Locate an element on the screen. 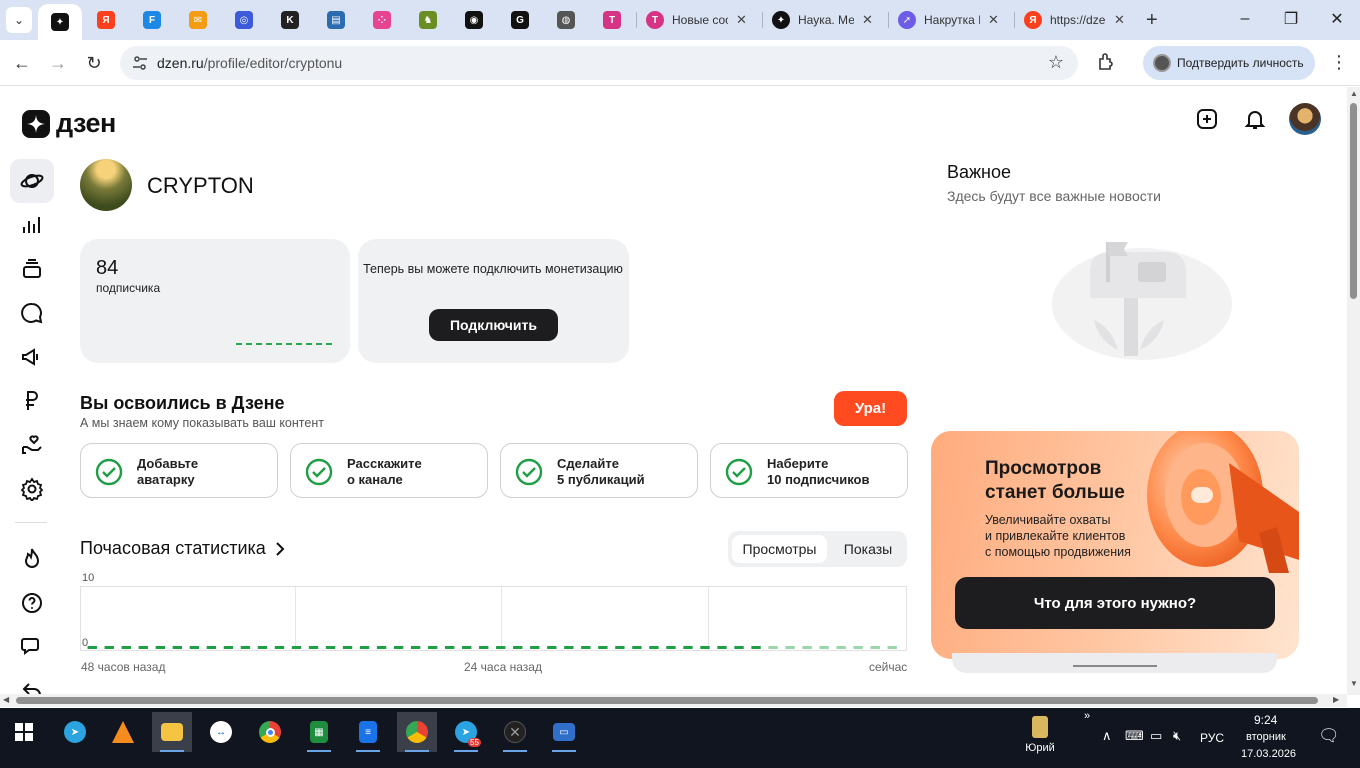 The height and width of the screenshot is (768, 1360). carousel-indicator is located at coordinates (1115, 666).